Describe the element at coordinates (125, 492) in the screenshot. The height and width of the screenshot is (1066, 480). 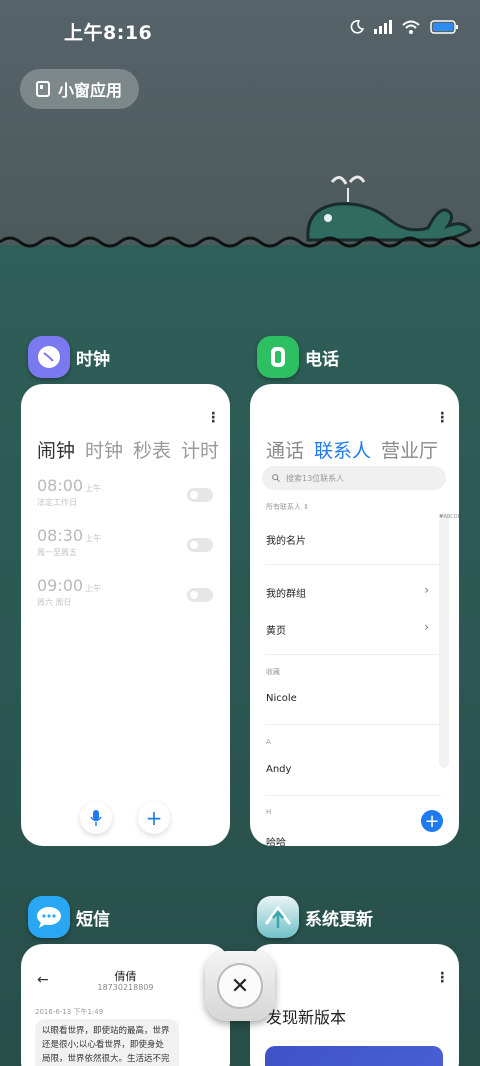
I see `alarm-item: 08:00 上午 法定工作日` at that location.